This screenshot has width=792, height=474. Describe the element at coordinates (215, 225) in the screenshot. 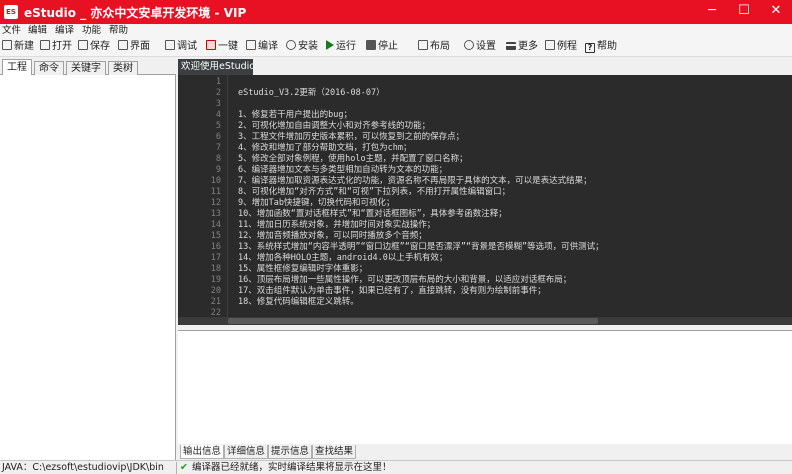

I see `line-number: 14` at that location.